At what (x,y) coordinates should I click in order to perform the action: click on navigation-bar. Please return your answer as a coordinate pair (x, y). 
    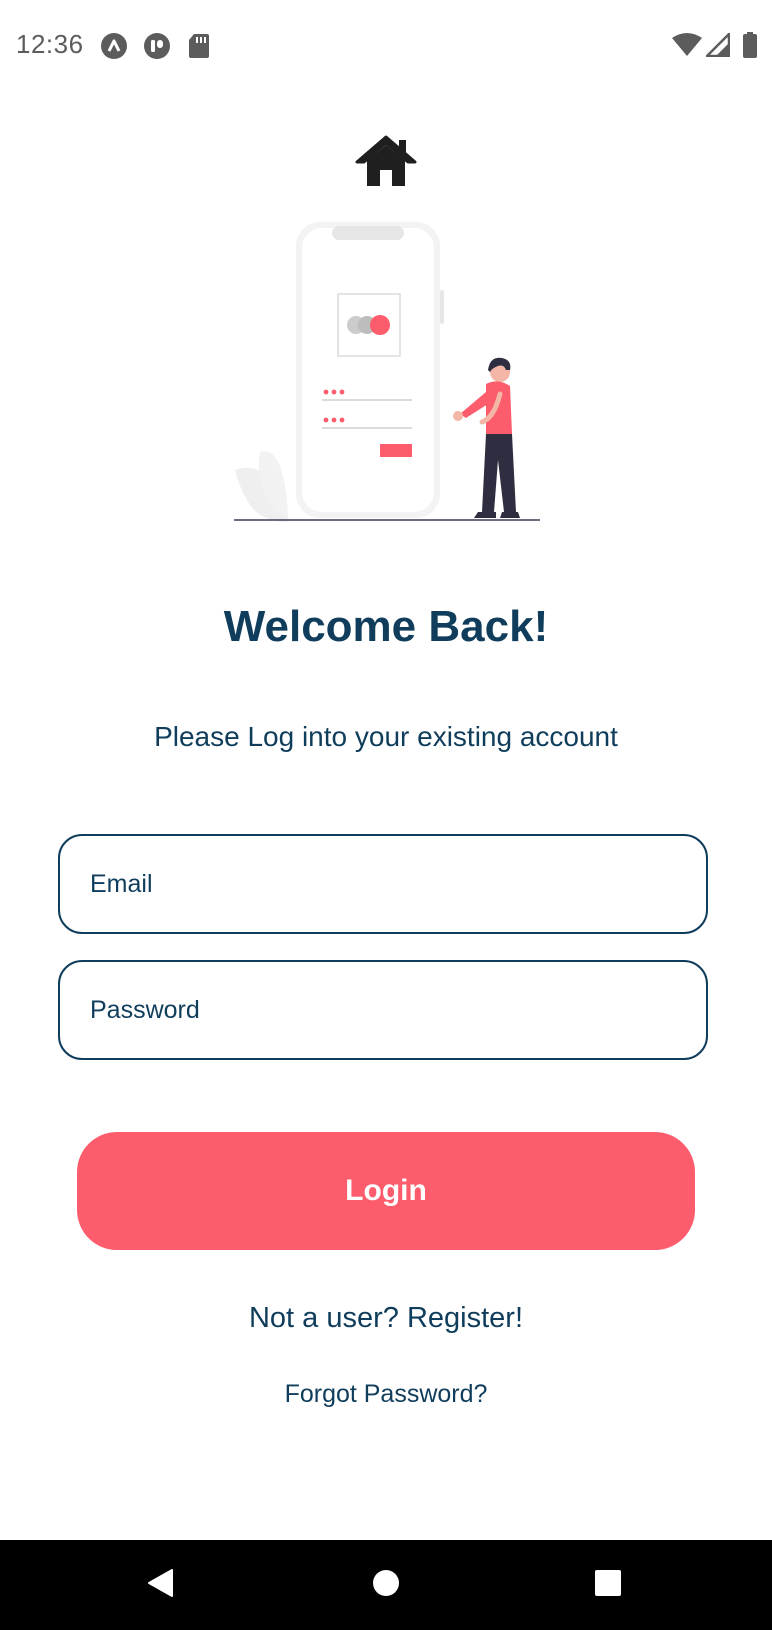
    Looking at the image, I should click on (386, 1585).